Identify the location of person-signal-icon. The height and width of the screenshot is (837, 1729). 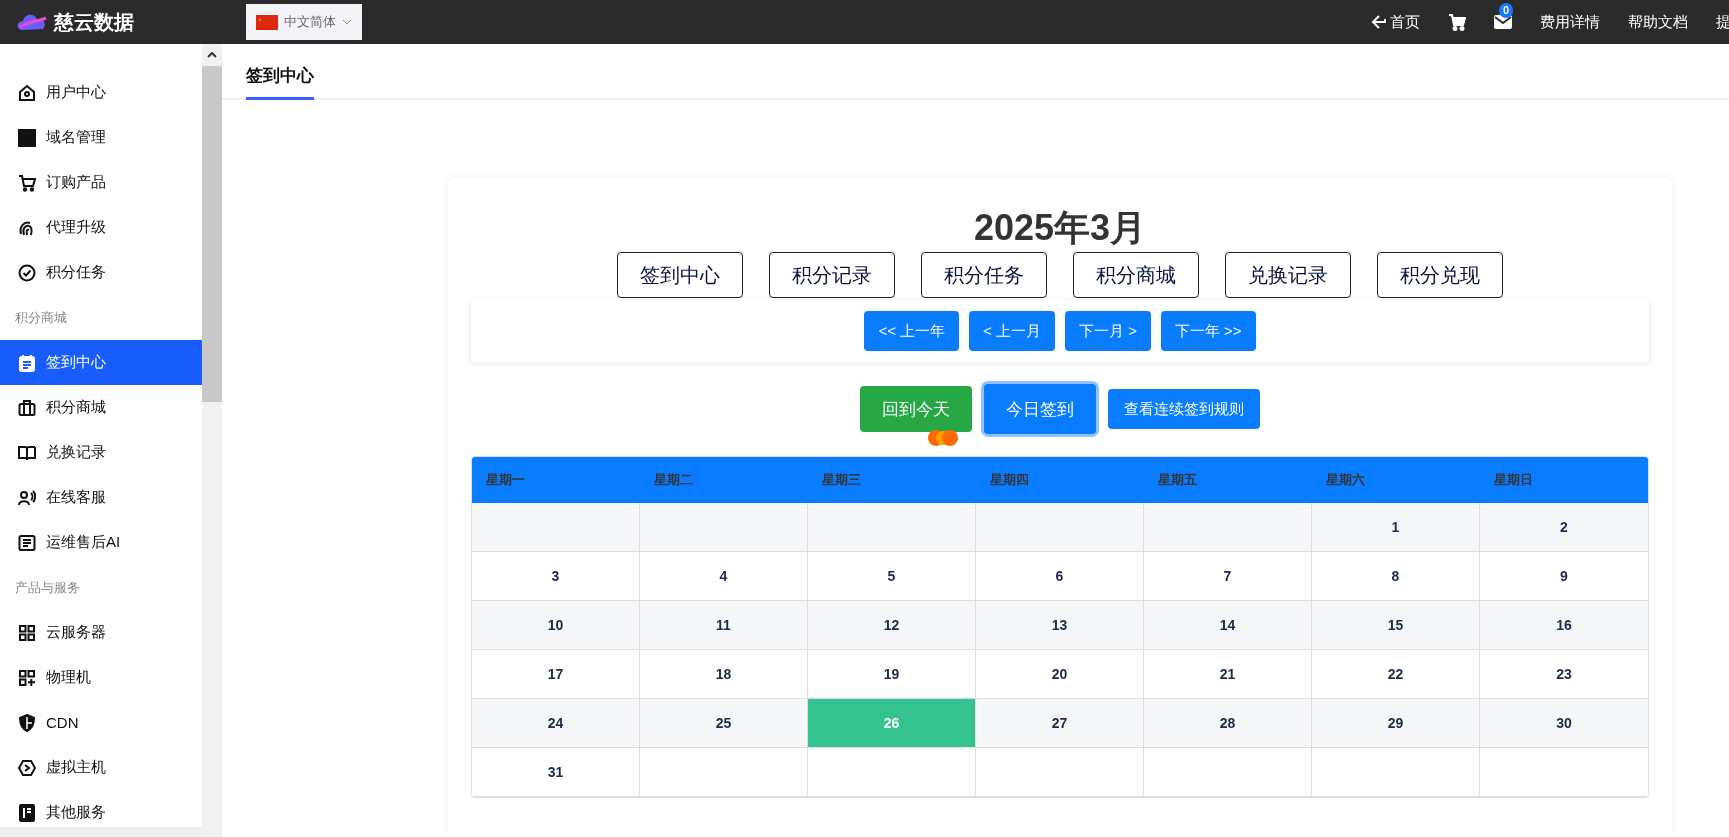
(27, 497).